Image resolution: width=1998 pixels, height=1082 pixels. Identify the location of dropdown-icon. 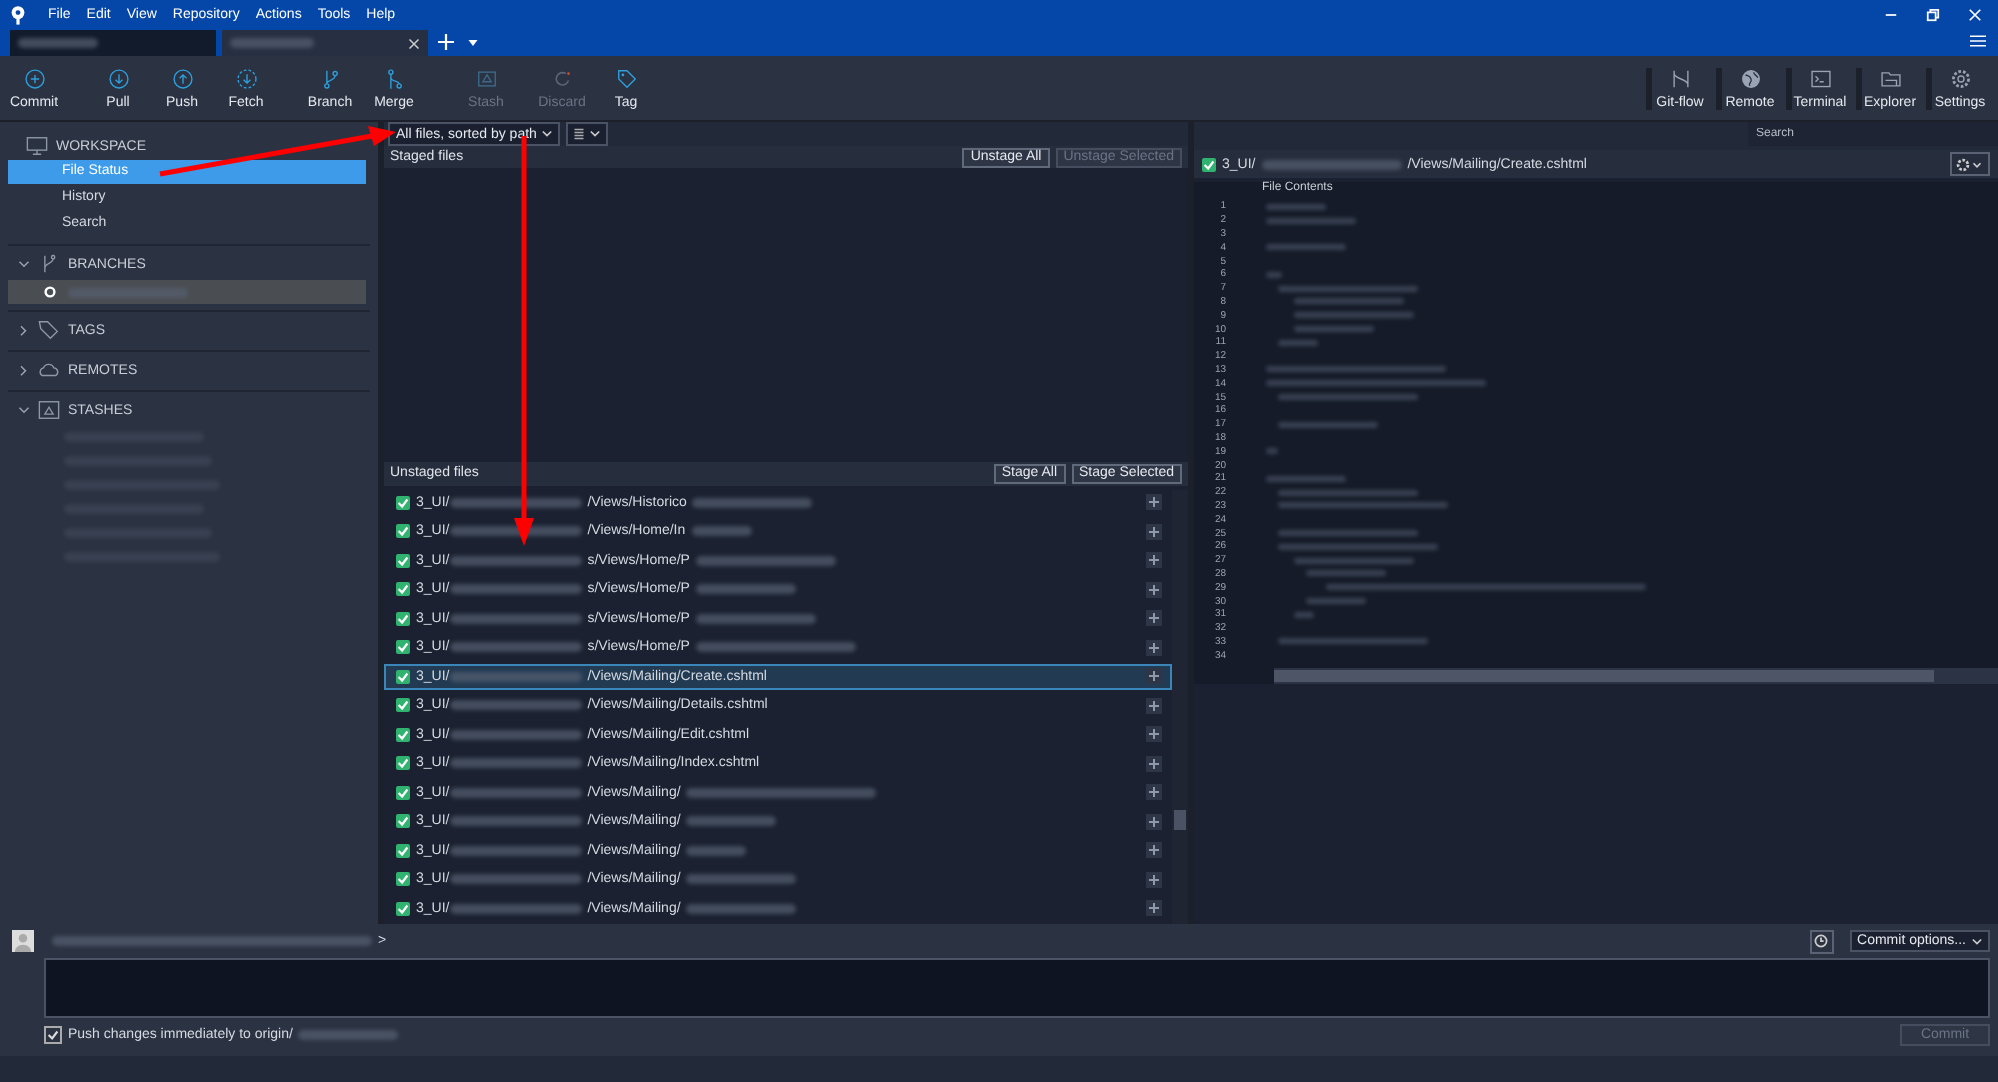
(473, 43).